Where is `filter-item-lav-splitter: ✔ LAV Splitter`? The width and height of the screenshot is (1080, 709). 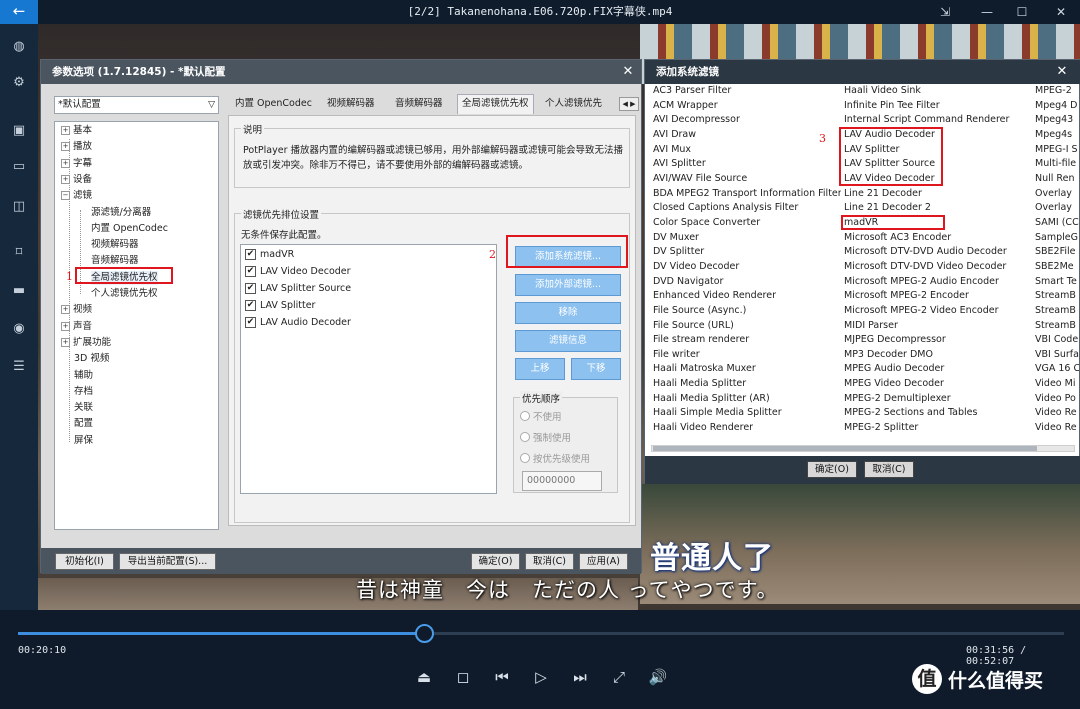 filter-item-lav-splitter: ✔ LAV Splitter is located at coordinates (280, 305).